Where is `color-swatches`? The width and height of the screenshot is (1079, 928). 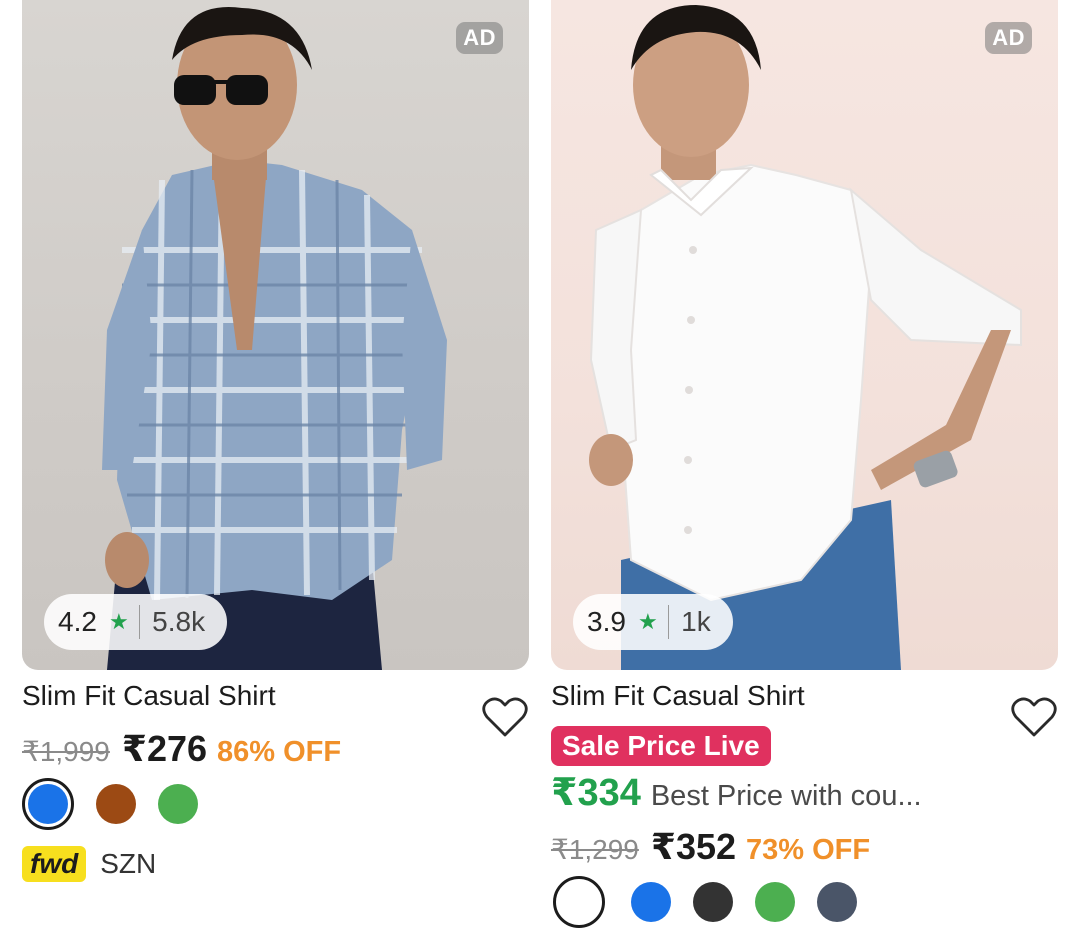
color-swatches is located at coordinates (121, 804).